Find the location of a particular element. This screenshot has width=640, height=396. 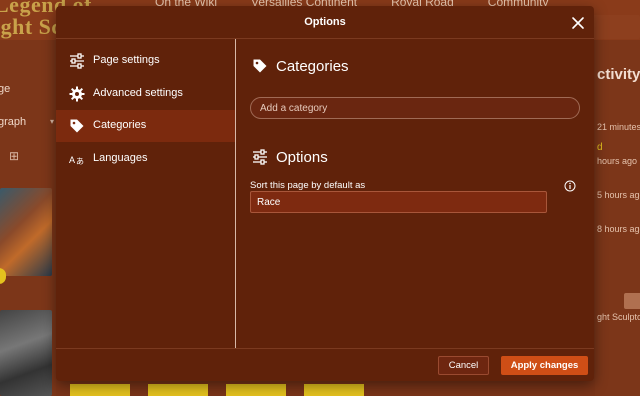

background-right-column is located at coordinates (617, 218).